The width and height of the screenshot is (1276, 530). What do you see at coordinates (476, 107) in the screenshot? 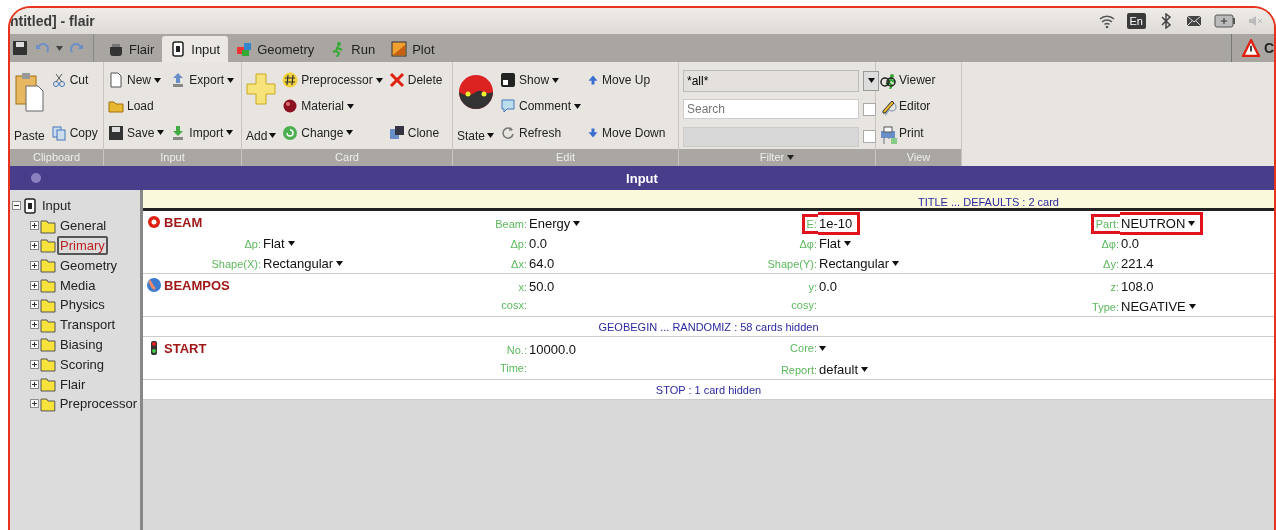
I see `toolbar-button: State` at bounding box center [476, 107].